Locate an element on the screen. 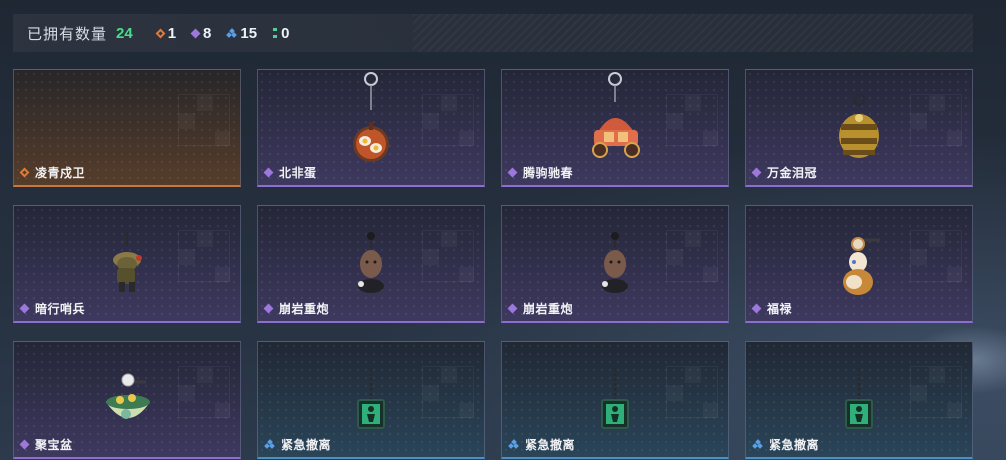 The height and width of the screenshot is (460, 1006). ownership-summary-bar: 已拥有数量 24 1 8 15 0 is located at coordinates (493, 33).